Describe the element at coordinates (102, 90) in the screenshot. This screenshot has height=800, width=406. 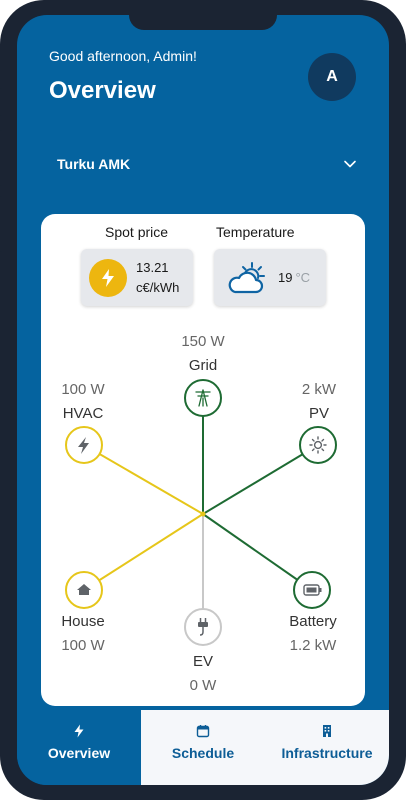
I see `page-title: Overview` at that location.